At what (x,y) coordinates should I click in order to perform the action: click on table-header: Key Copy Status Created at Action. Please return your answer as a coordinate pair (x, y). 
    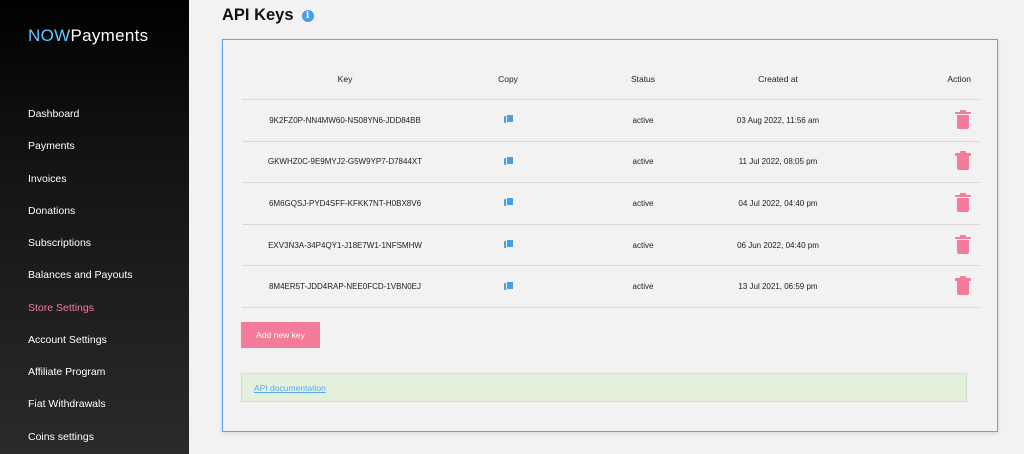
    Looking at the image, I should click on (610, 79).